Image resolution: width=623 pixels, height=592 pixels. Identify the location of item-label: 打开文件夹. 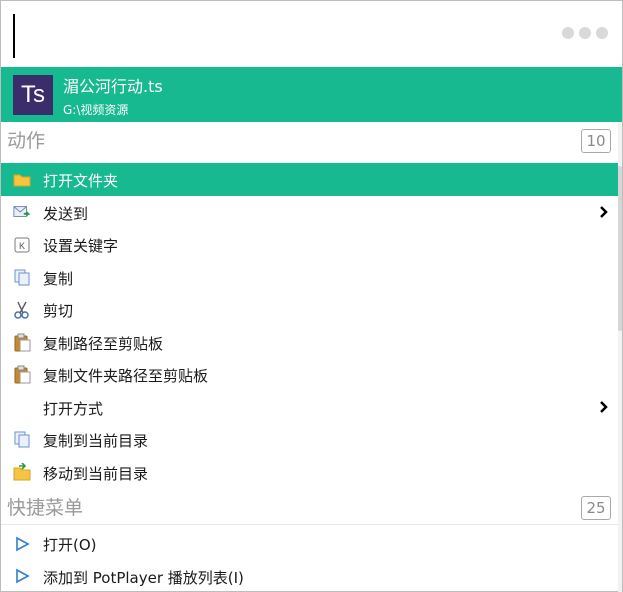
(81, 181).